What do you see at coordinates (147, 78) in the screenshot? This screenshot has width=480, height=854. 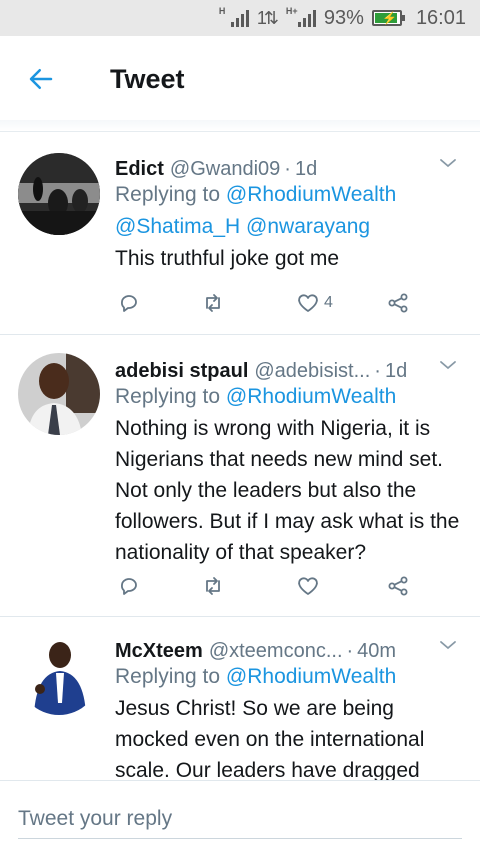 I see `page-title: Tweet` at bounding box center [147, 78].